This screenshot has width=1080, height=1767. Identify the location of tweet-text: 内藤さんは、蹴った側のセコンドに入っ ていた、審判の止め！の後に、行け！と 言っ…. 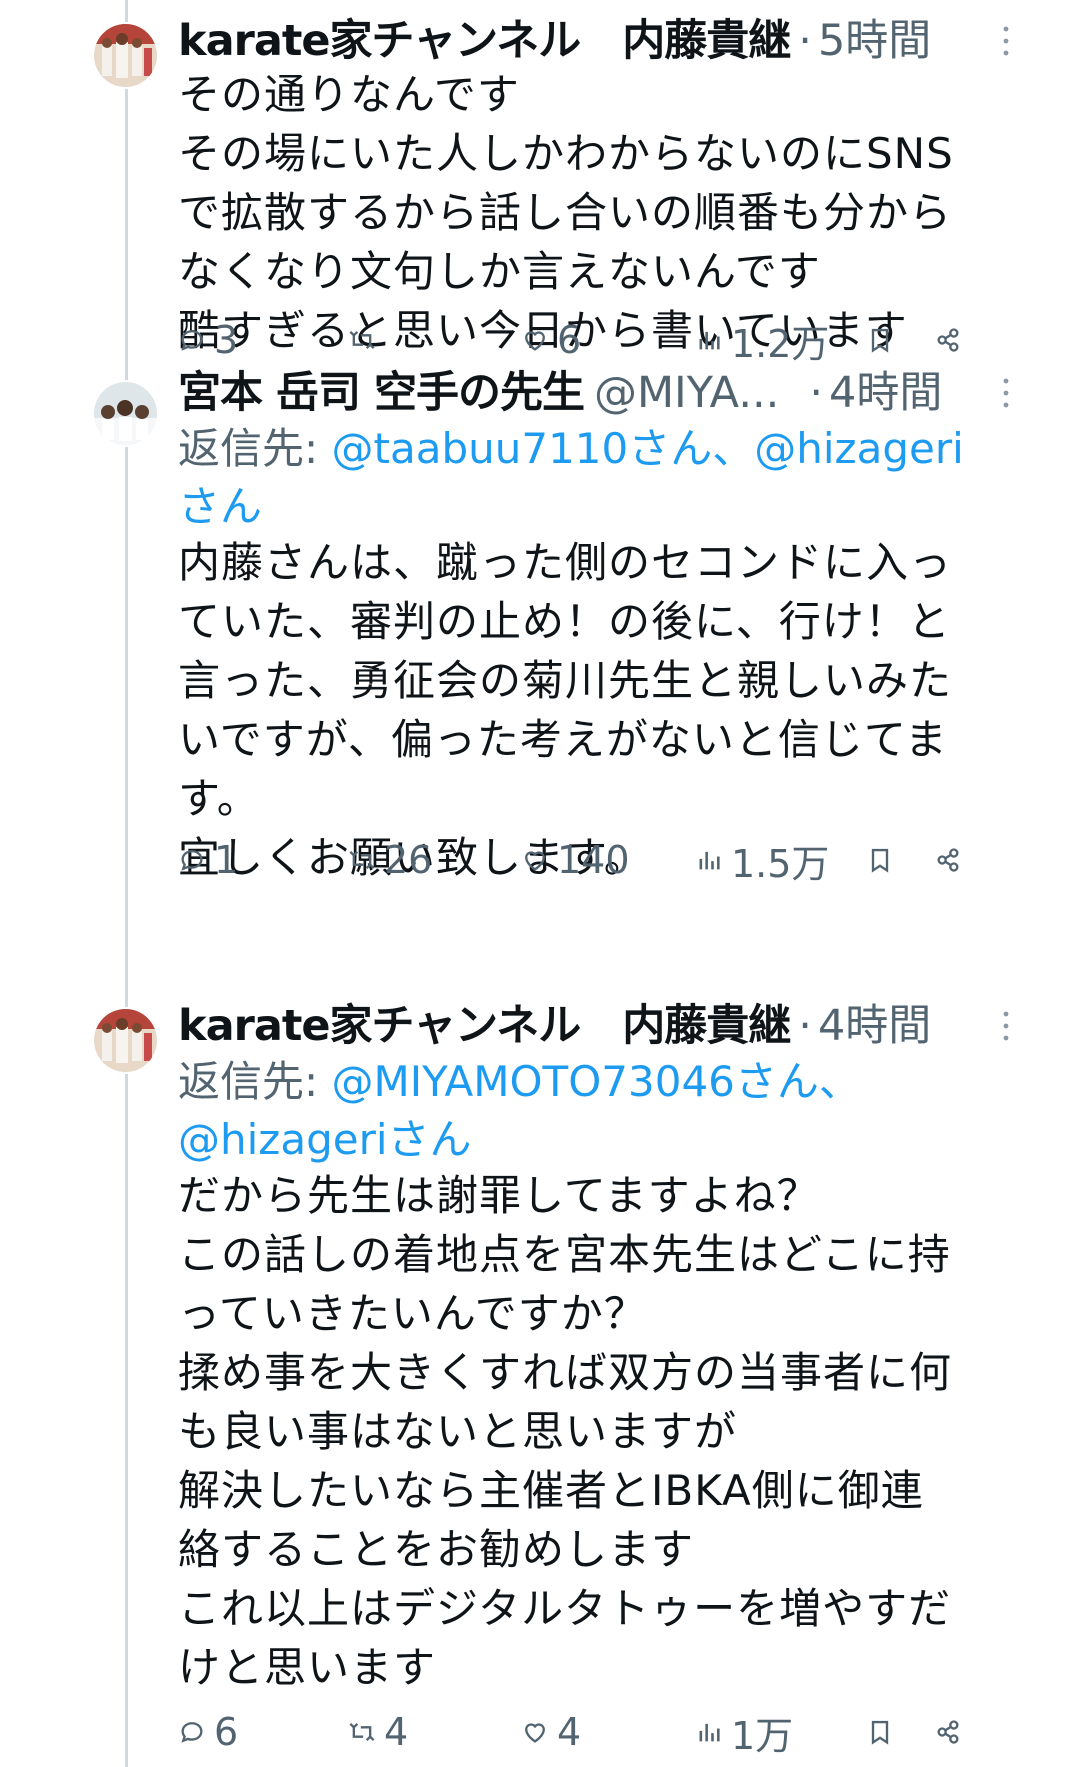
(565, 710).